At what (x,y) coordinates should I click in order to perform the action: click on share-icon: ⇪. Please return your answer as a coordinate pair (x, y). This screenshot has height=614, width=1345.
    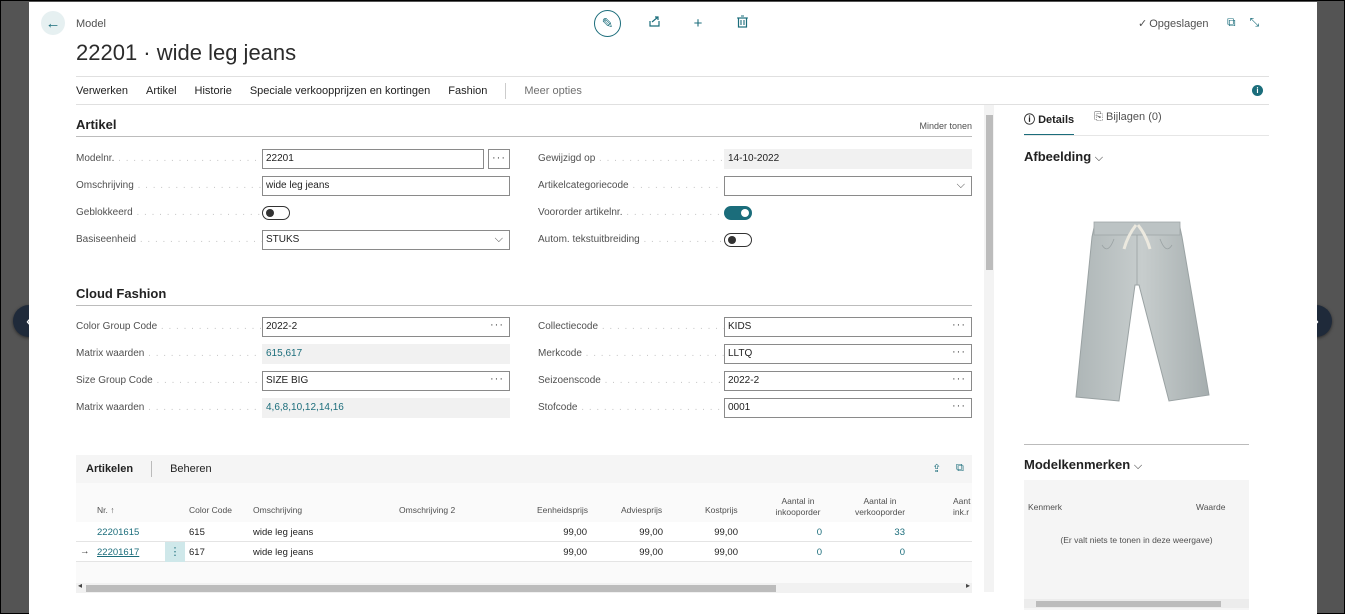
    Looking at the image, I should click on (936, 468).